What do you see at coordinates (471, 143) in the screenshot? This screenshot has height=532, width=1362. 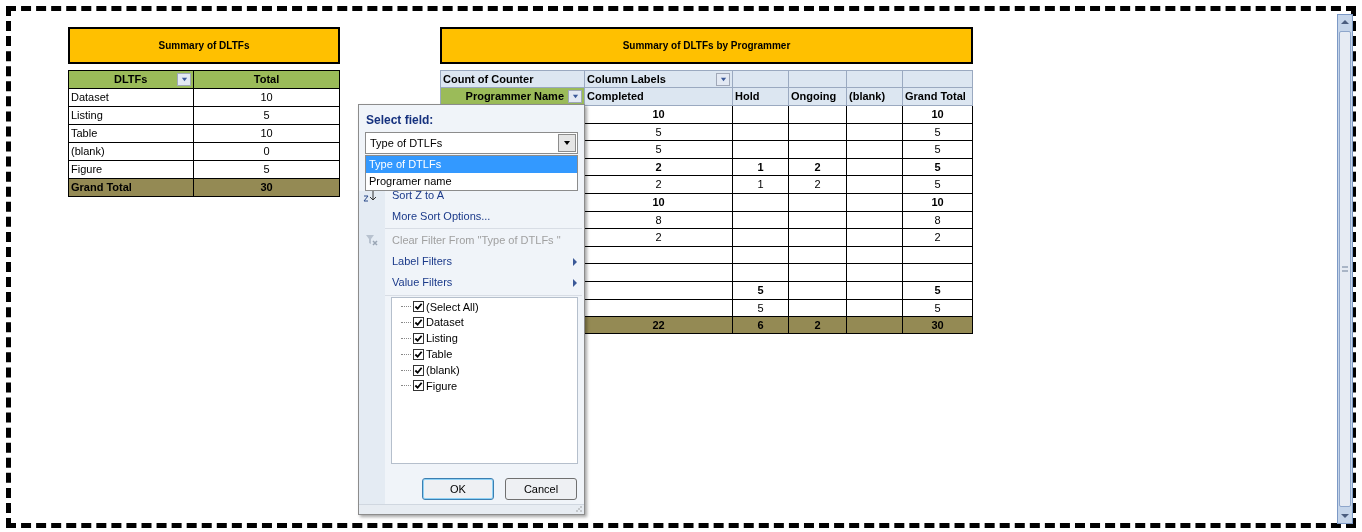 I see `field-dropdown: Type of DTLFs` at bounding box center [471, 143].